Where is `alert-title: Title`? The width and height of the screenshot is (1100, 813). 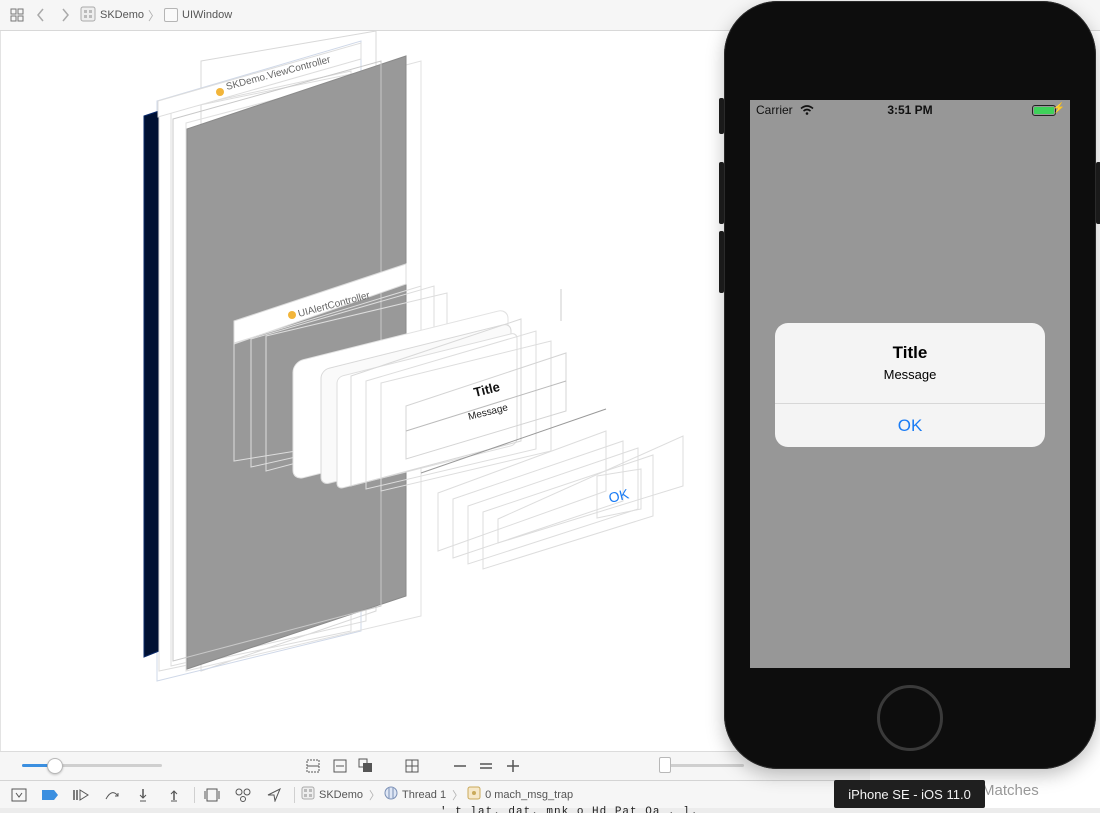 alert-title: Title is located at coordinates (910, 352).